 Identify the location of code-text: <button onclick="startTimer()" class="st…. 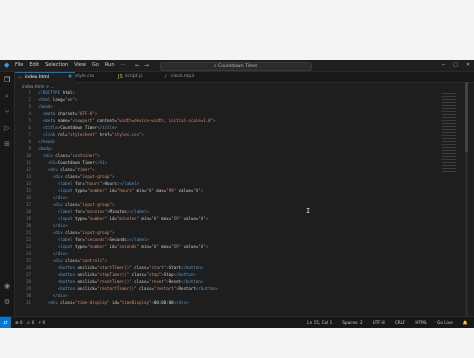
(121, 267).